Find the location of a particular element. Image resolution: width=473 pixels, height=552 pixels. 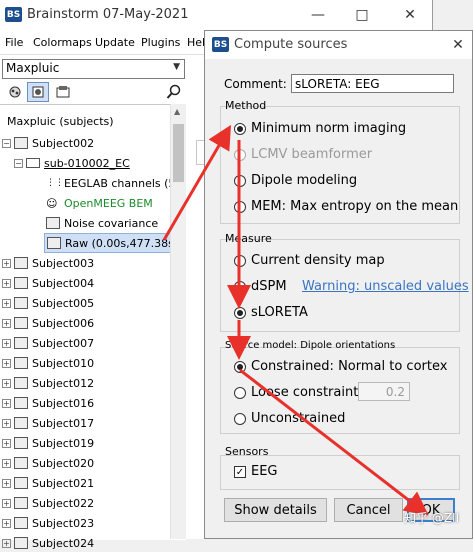

subject-label: Subject006 is located at coordinates (63, 323).